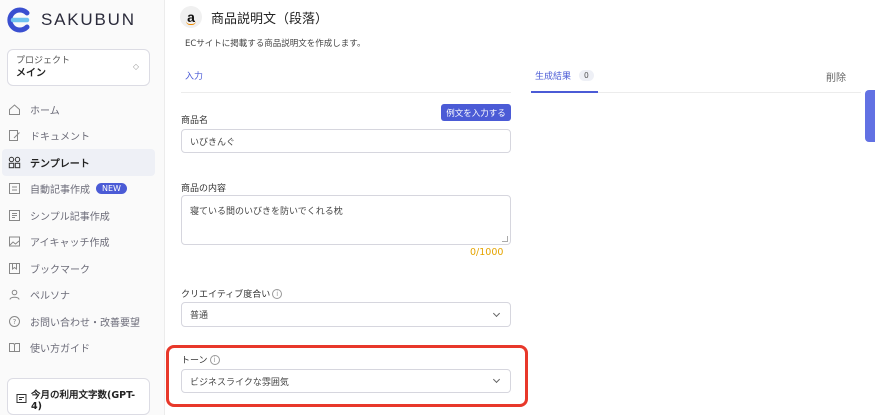 This screenshot has height=415, width=875. Describe the element at coordinates (476, 112) in the screenshot. I see `example-fill-button: 例文を入力する` at that location.